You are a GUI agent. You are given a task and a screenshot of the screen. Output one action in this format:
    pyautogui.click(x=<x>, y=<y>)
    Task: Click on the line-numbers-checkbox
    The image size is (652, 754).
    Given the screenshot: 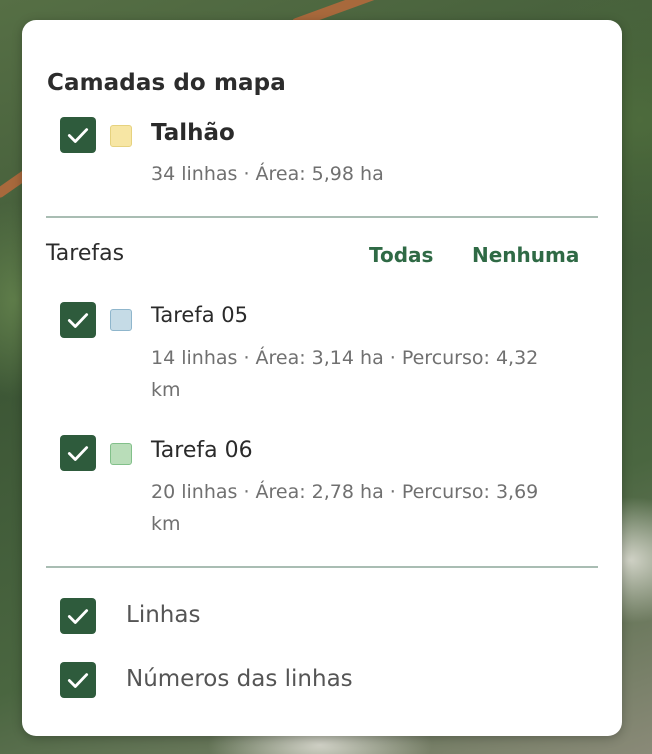 What is the action you would take?
    pyautogui.click(x=78, y=680)
    